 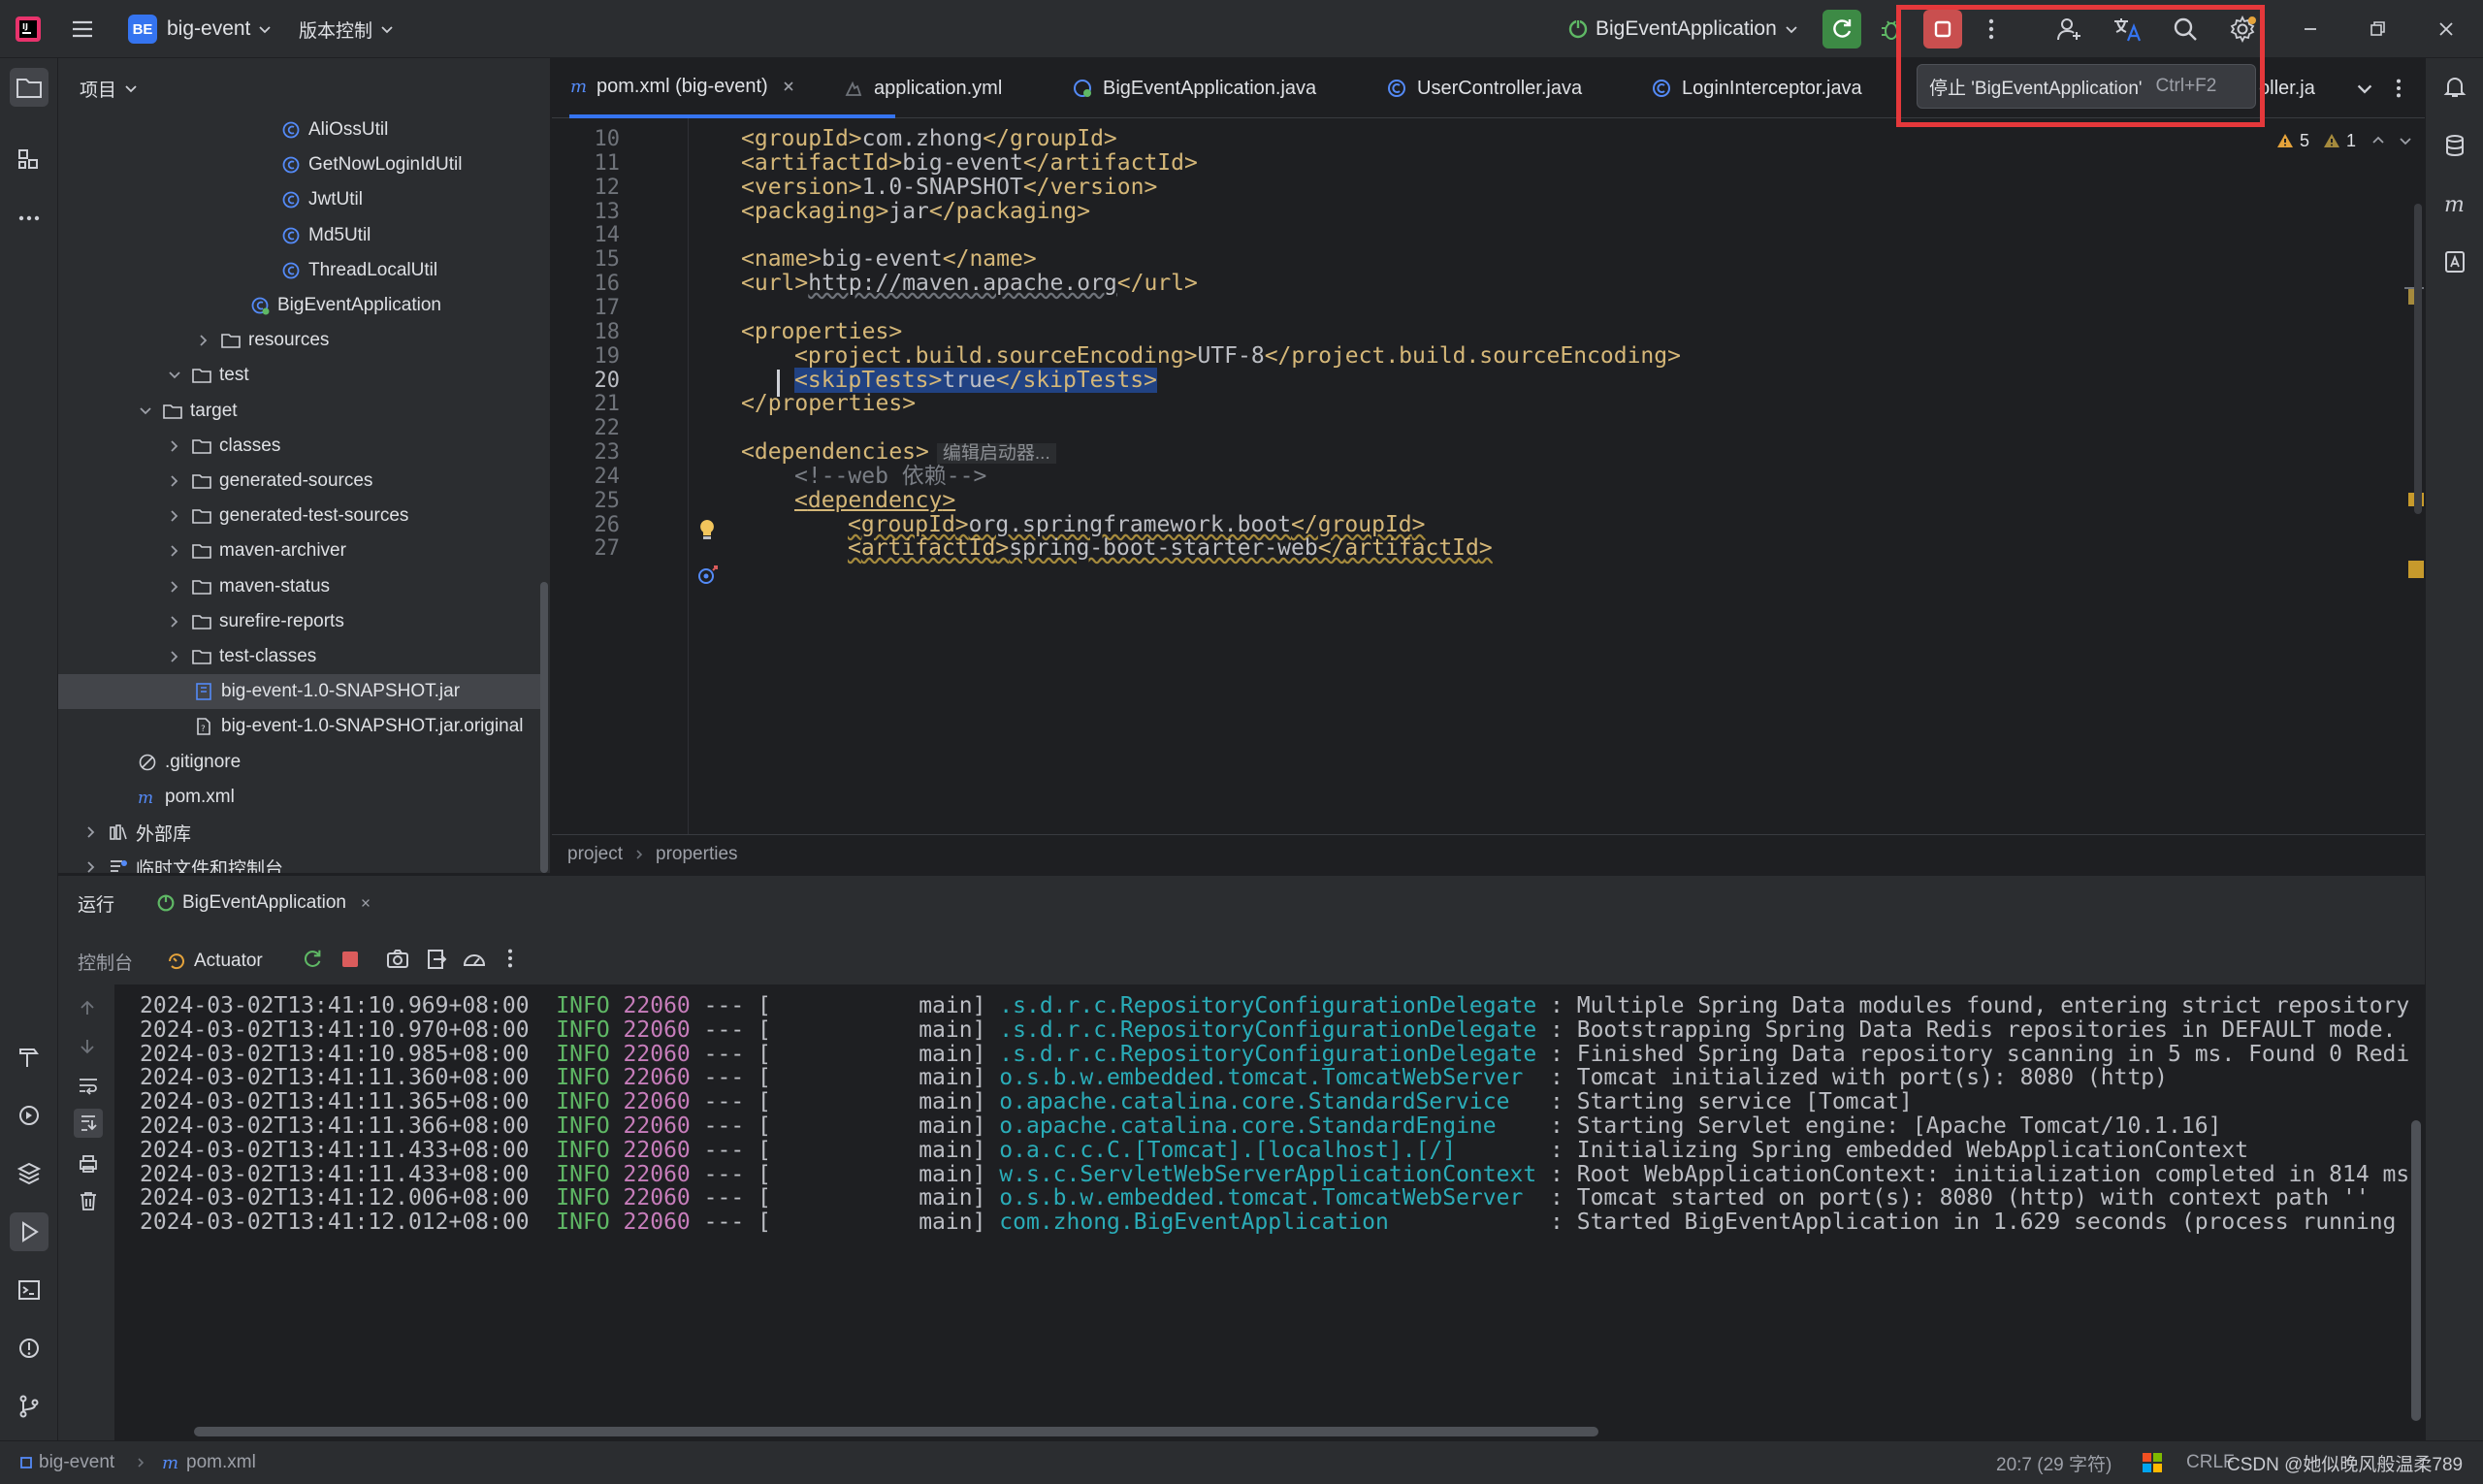 I want to click on line-number: 27, so click(x=587, y=549).